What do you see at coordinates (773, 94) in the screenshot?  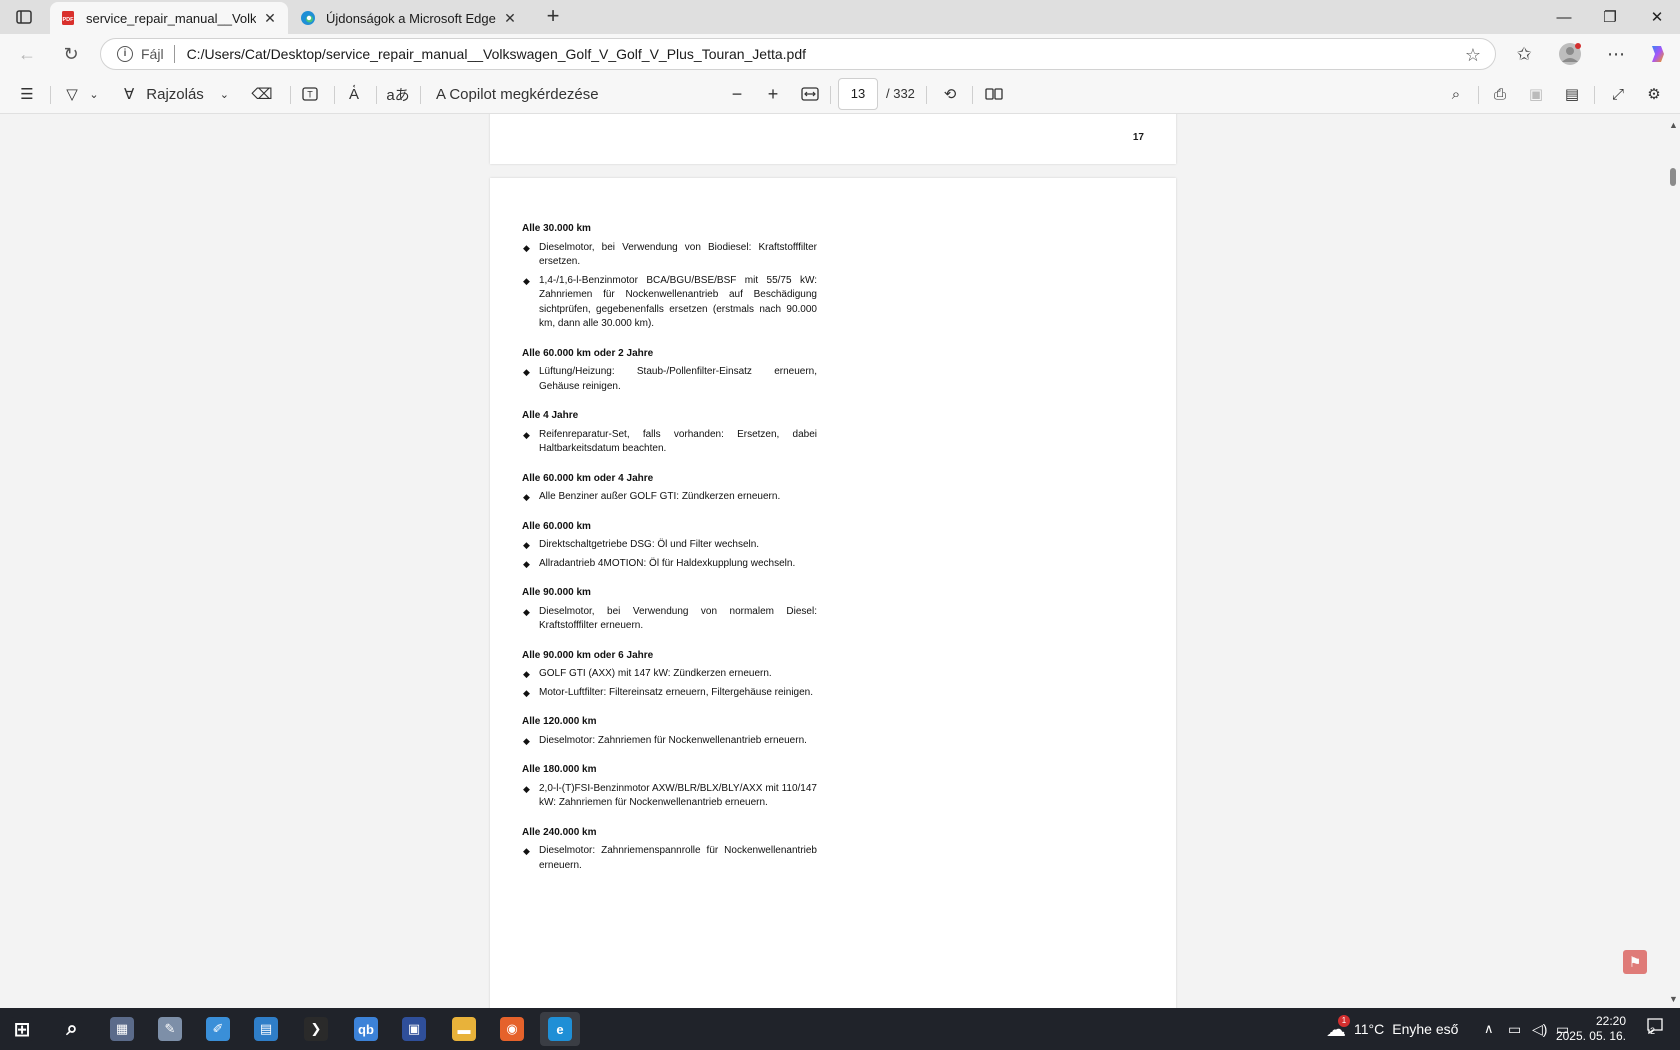 I see `zoom-in-button: +` at bounding box center [773, 94].